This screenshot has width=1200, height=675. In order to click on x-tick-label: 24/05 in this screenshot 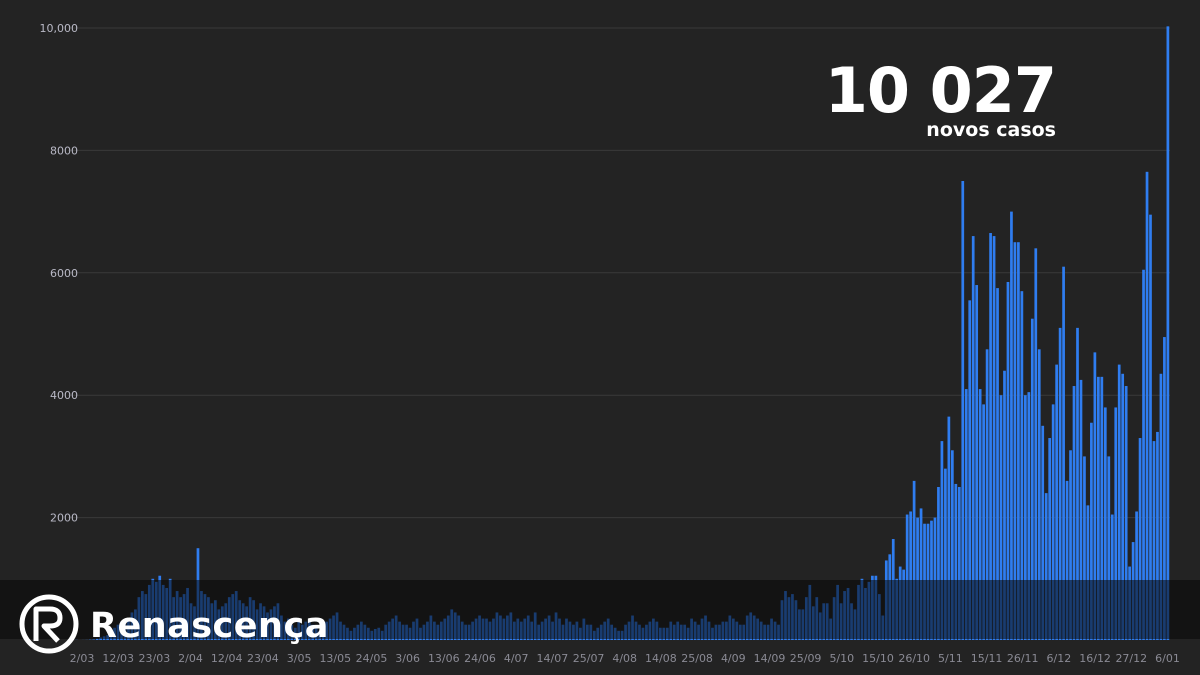, I will do `click(372, 658)`.